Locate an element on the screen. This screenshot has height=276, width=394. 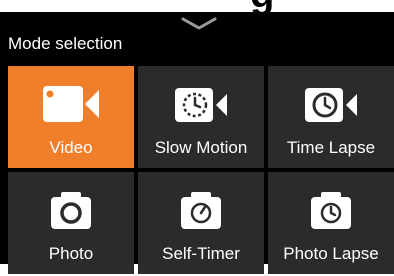
mode-tile-time-lapse: Time Lapse is located at coordinates (331, 117).